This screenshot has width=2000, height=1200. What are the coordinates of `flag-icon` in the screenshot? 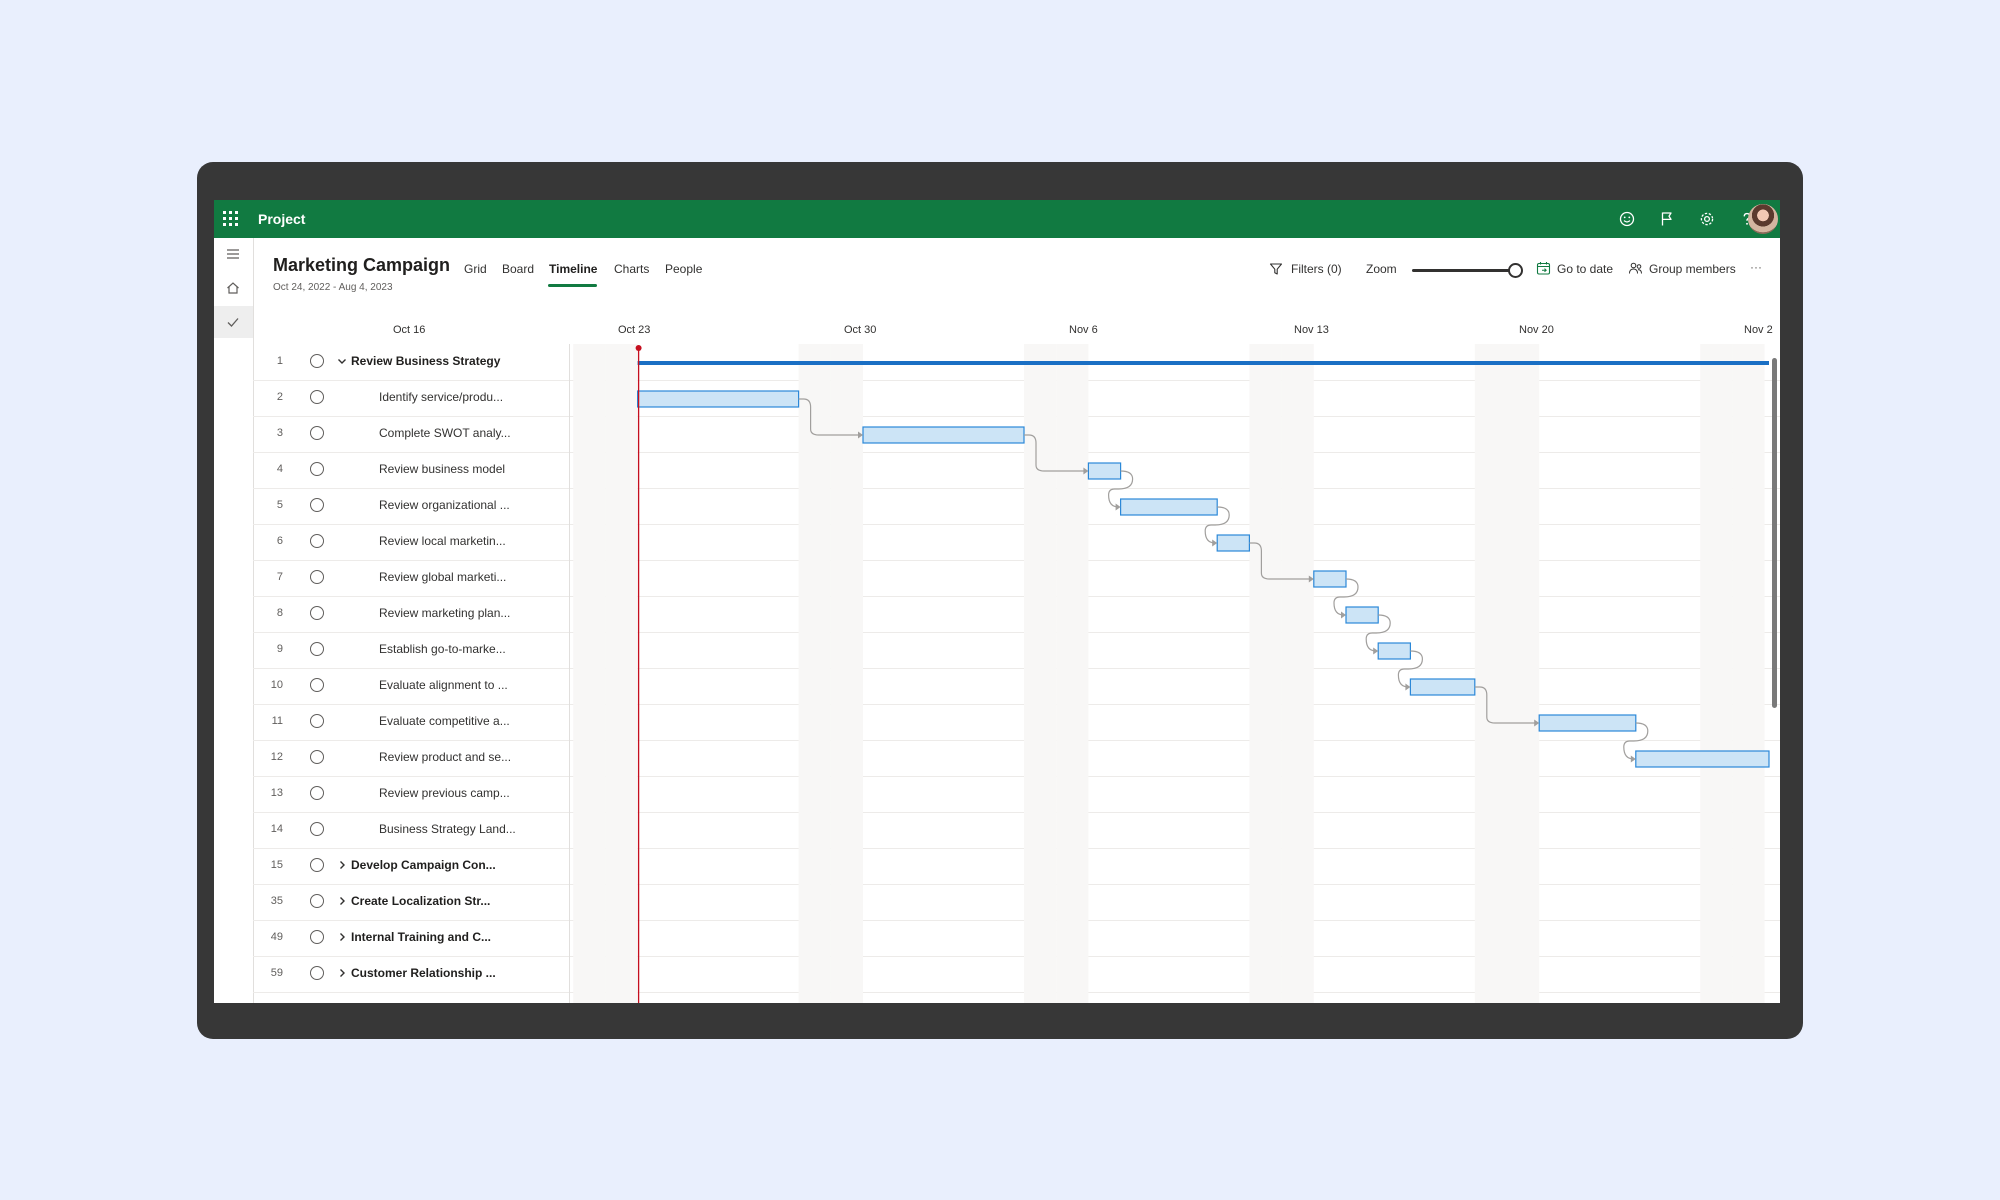 It's located at (1667, 219).